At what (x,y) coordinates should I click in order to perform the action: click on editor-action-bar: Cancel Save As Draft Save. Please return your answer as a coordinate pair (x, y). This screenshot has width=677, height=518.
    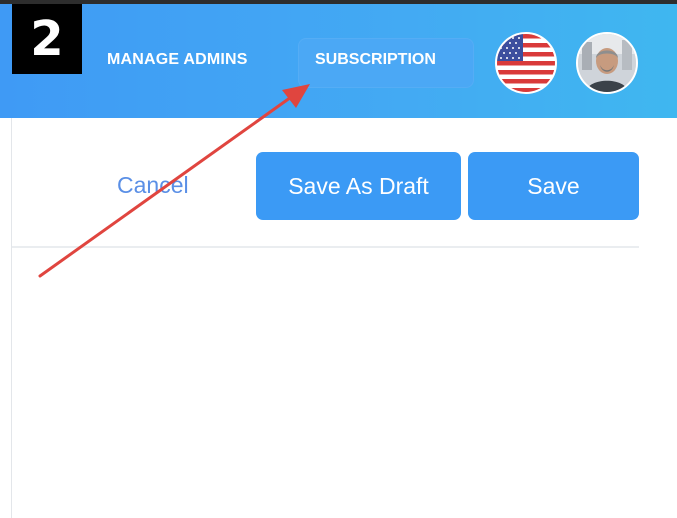
    Looking at the image, I should click on (325, 186).